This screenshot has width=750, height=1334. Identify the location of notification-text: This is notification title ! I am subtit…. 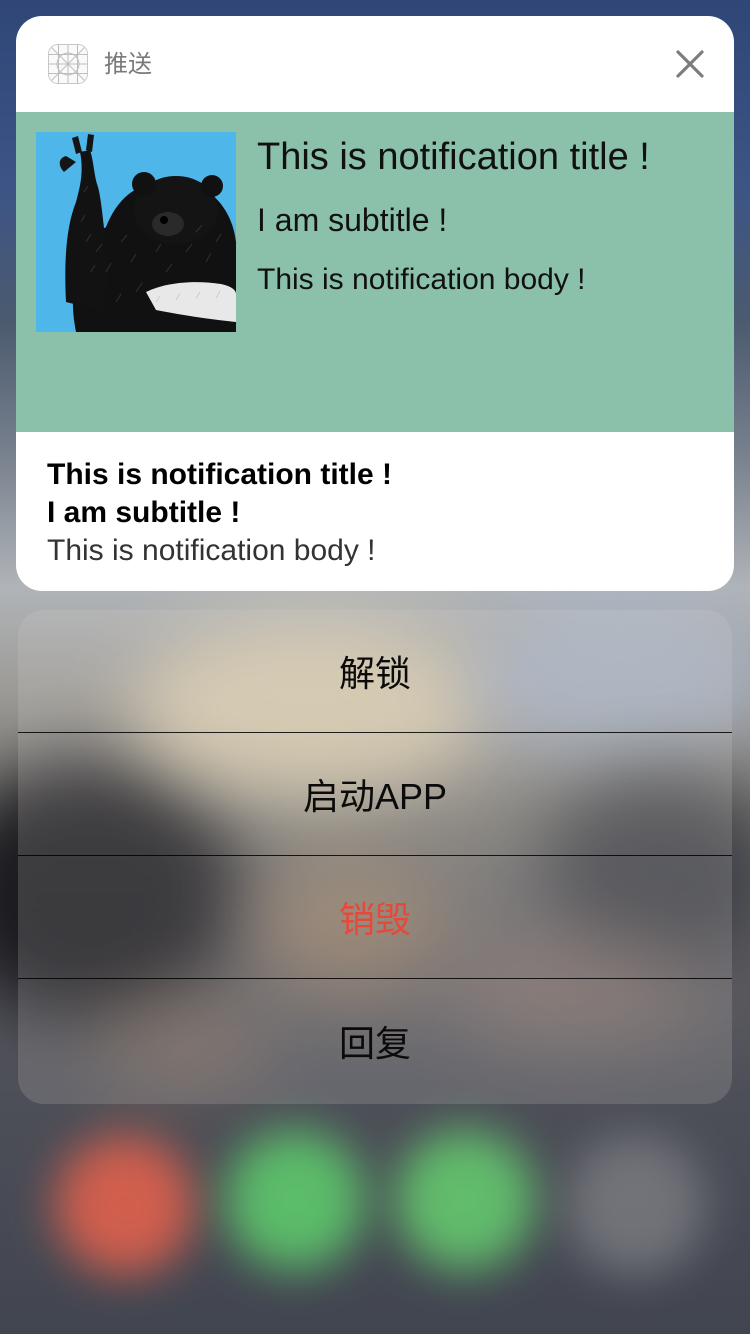
(219, 513).